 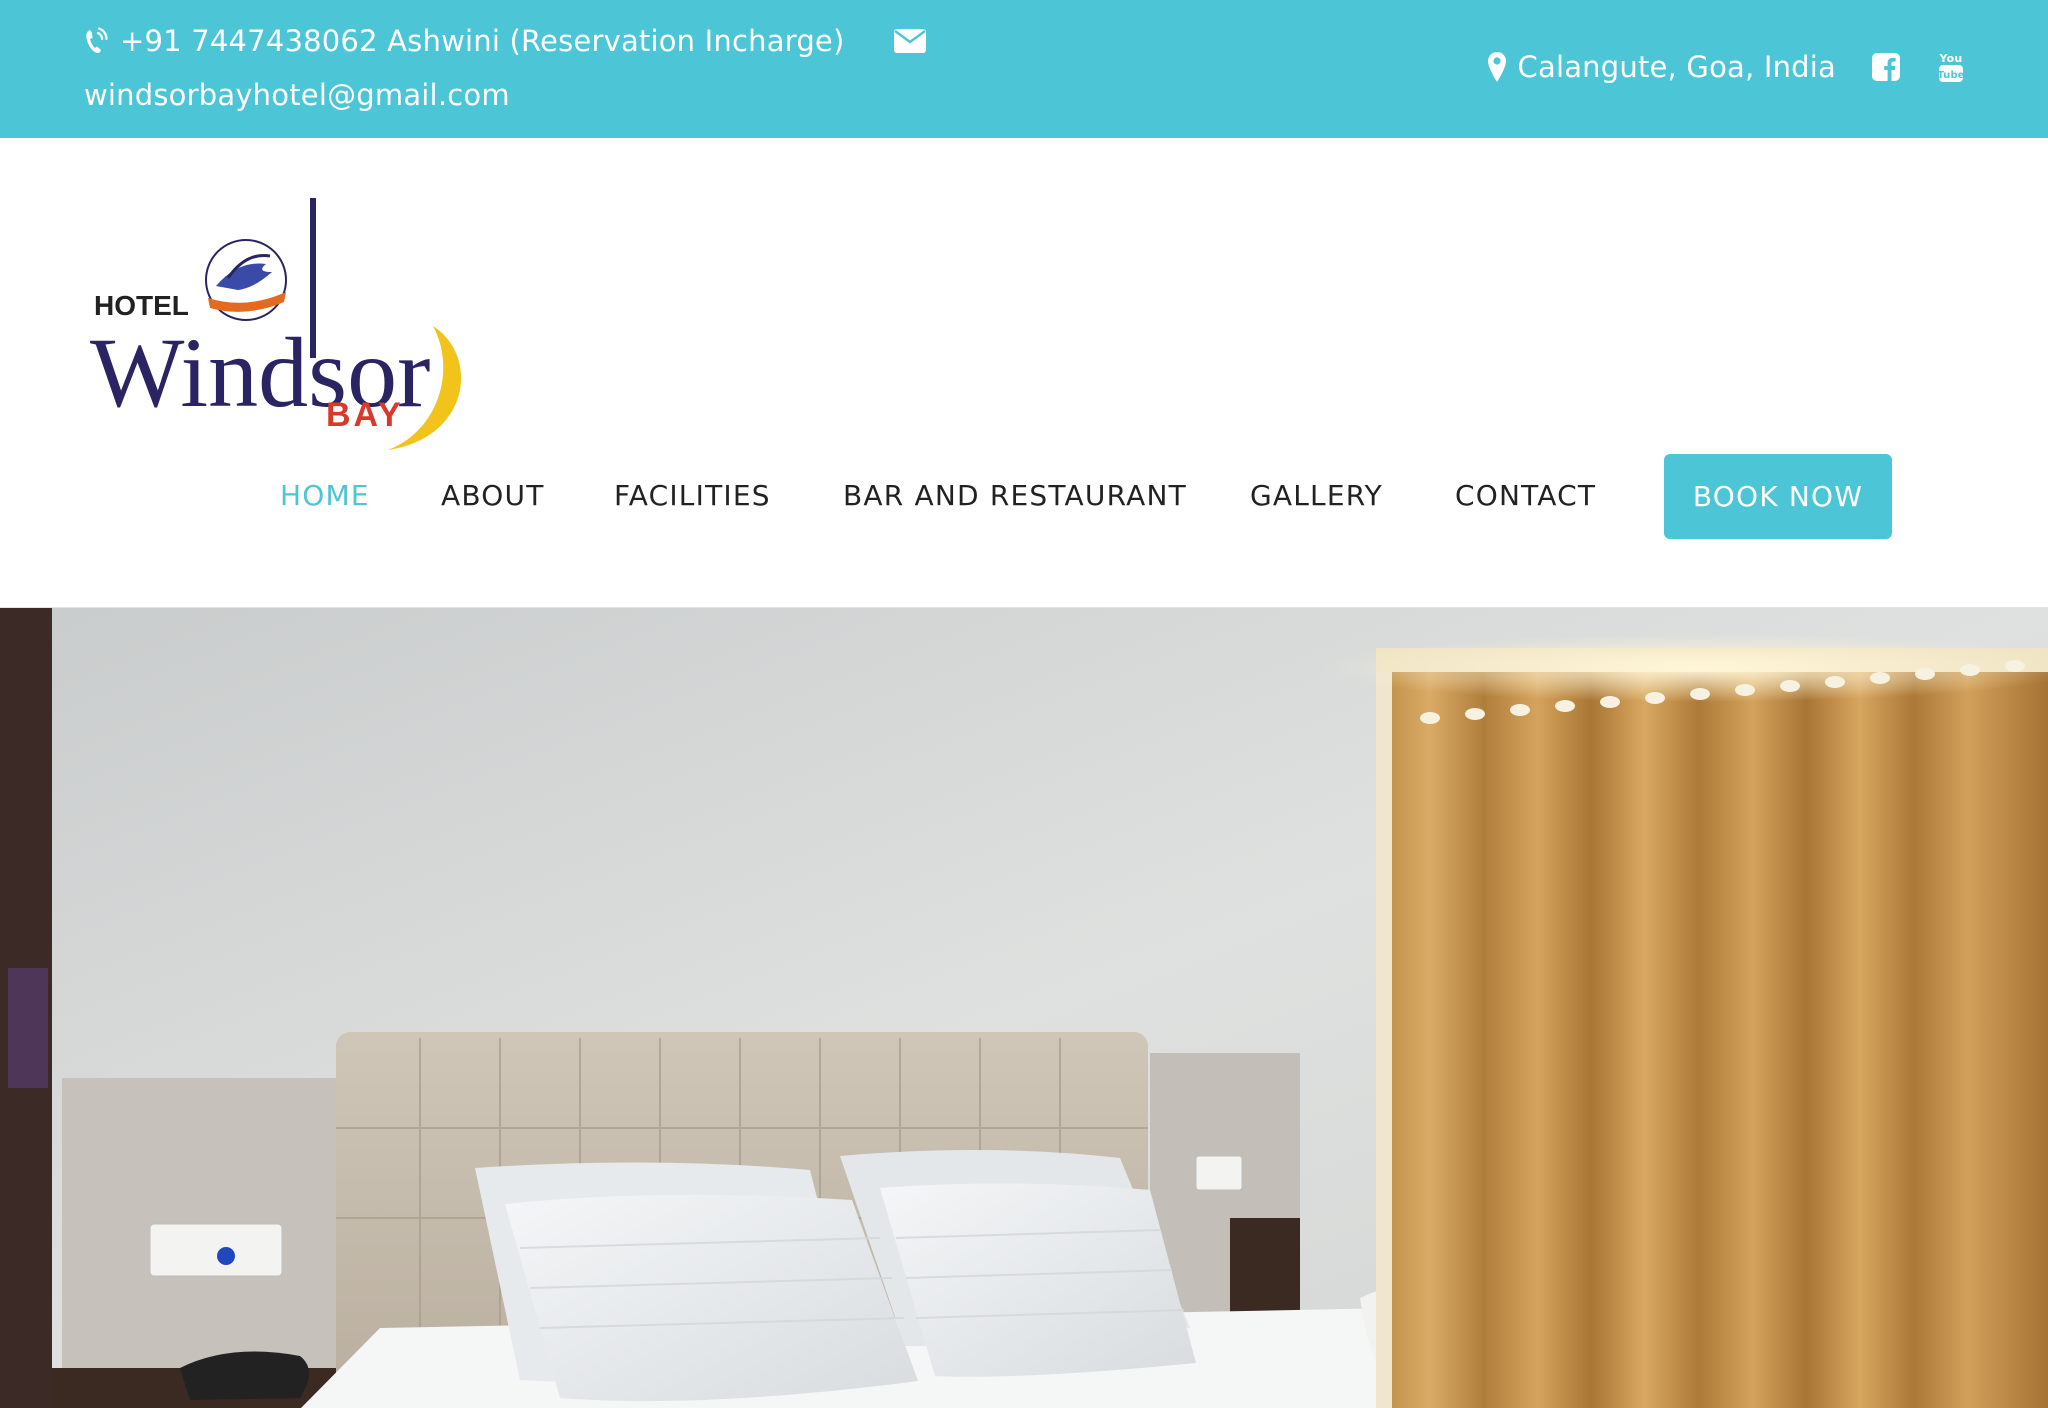 I want to click on nav-bar-and-restaurant: BAR AND RESTAURANT, so click(x=1015, y=495).